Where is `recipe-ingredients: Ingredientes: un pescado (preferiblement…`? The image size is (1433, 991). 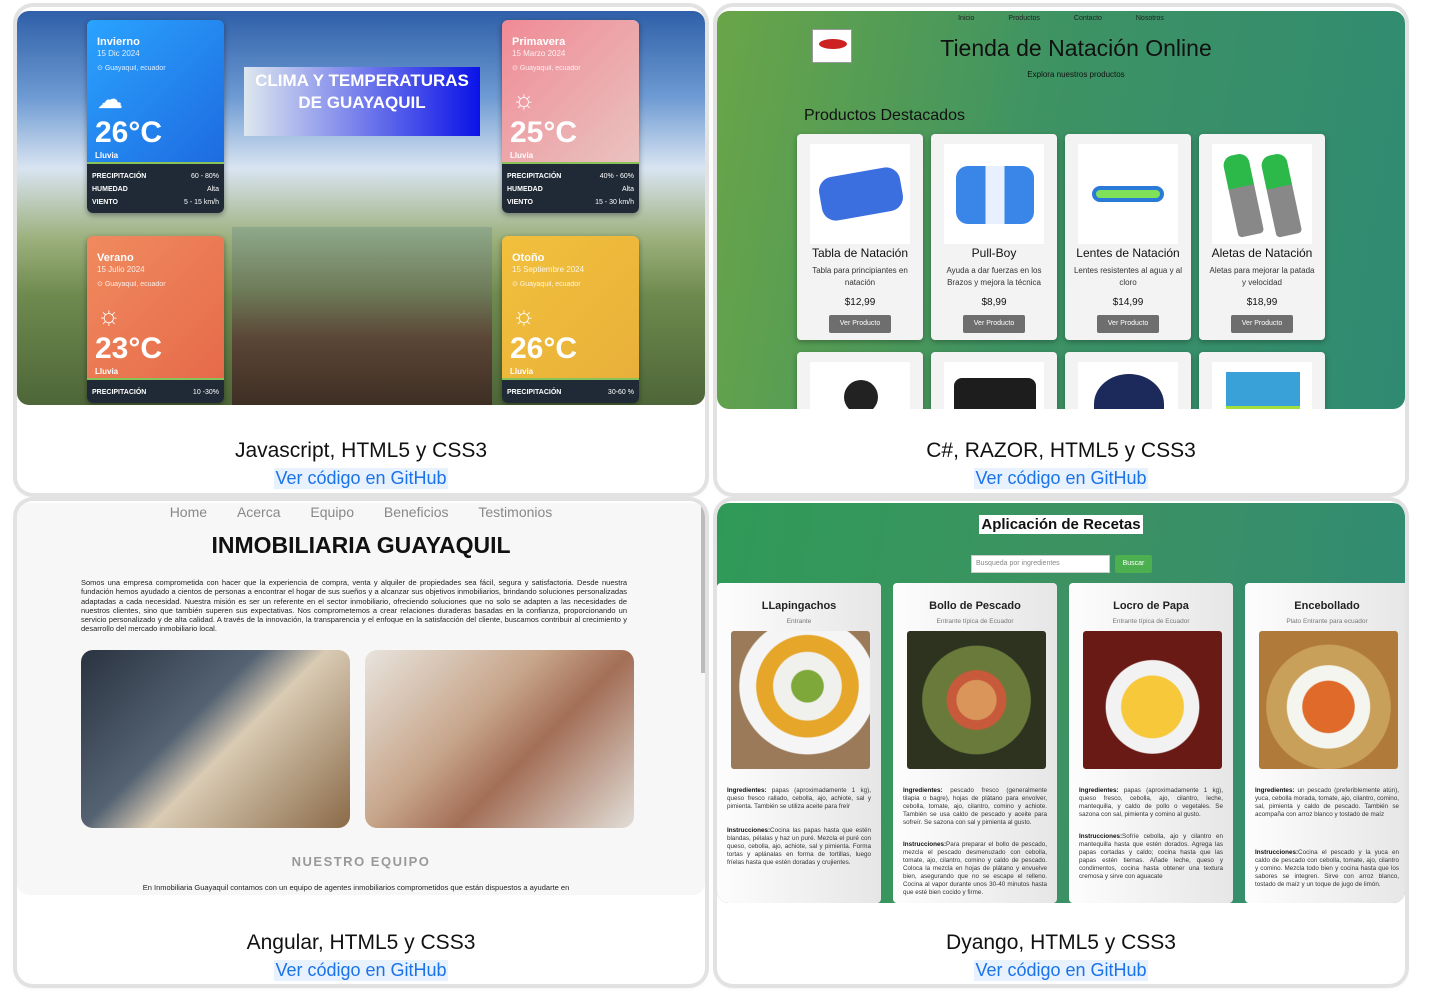
recipe-ingredients: Ingredientes: un pescado (preferiblement… is located at coordinates (1327, 802).